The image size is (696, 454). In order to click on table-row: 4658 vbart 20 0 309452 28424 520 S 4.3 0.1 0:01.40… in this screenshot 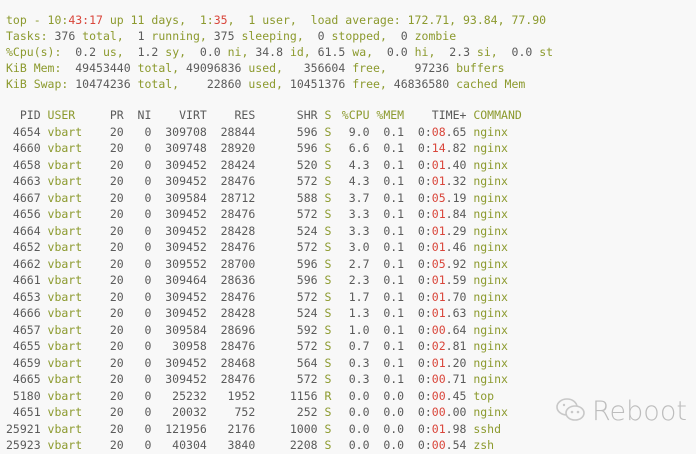, I will do `click(286, 165)`.